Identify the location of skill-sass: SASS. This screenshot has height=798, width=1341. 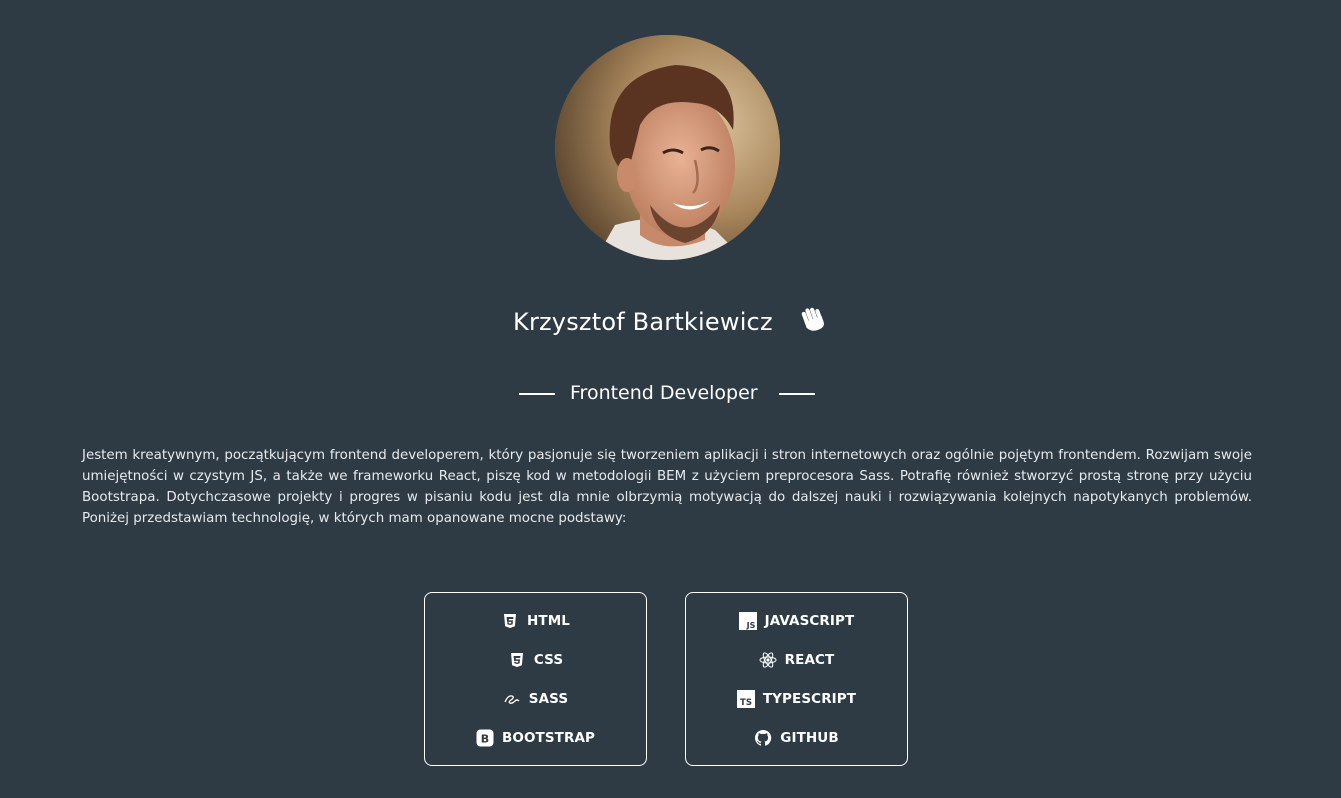
(535, 699).